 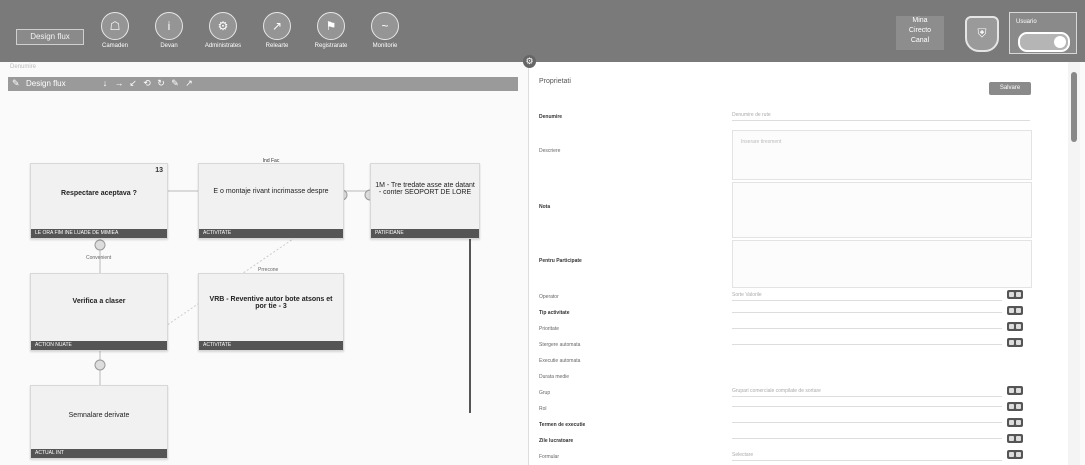 I want to click on settings-gear-icon: ⚙, so click(x=529, y=61).